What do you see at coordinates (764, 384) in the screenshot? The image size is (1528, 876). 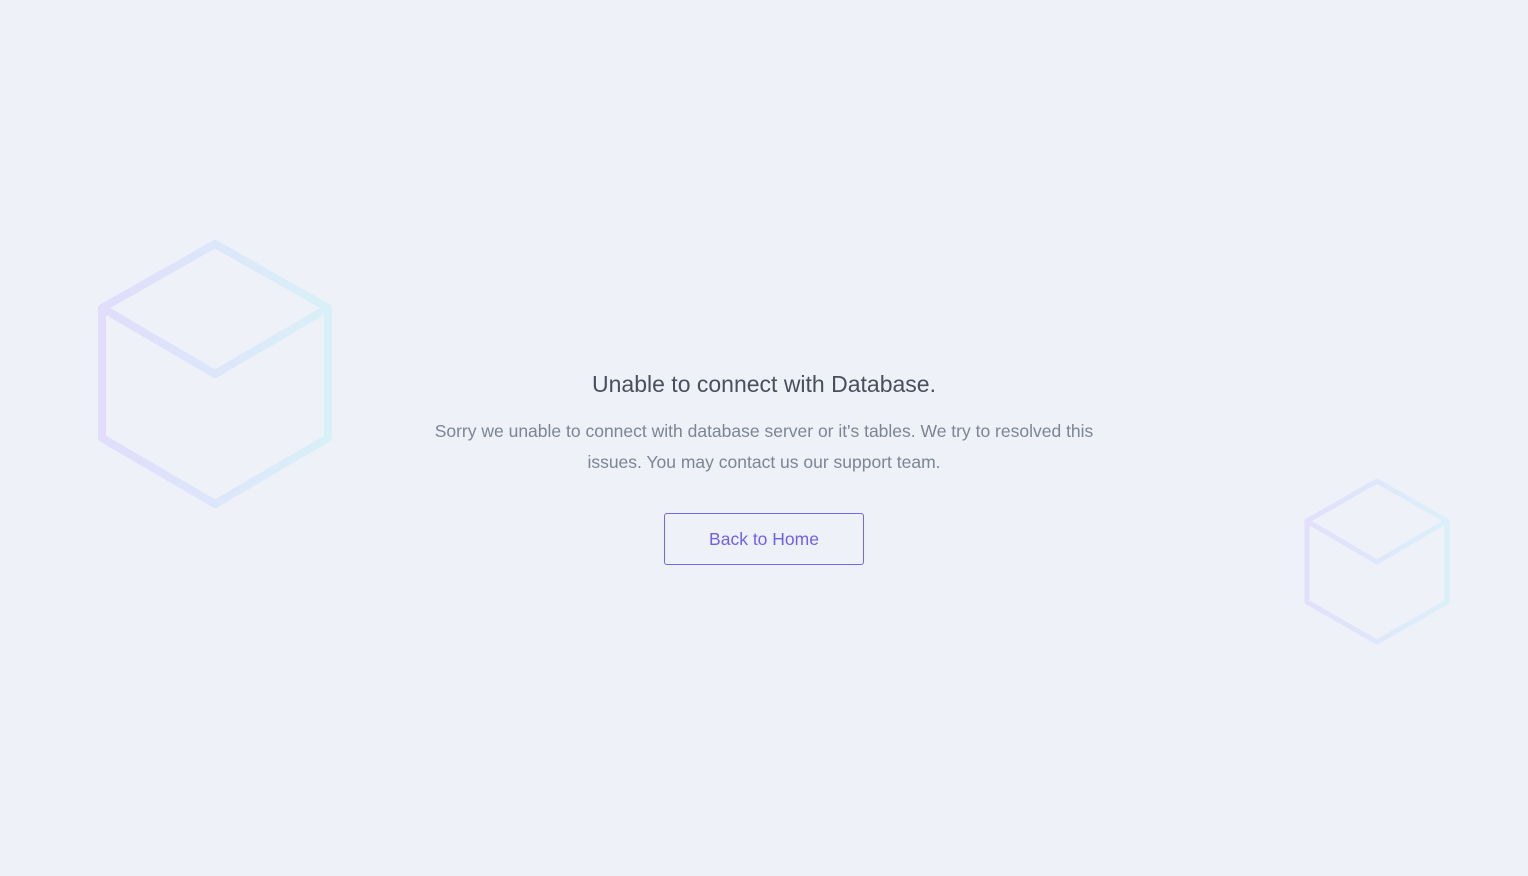 I see `error-title: Unable to connect with Database.` at bounding box center [764, 384].